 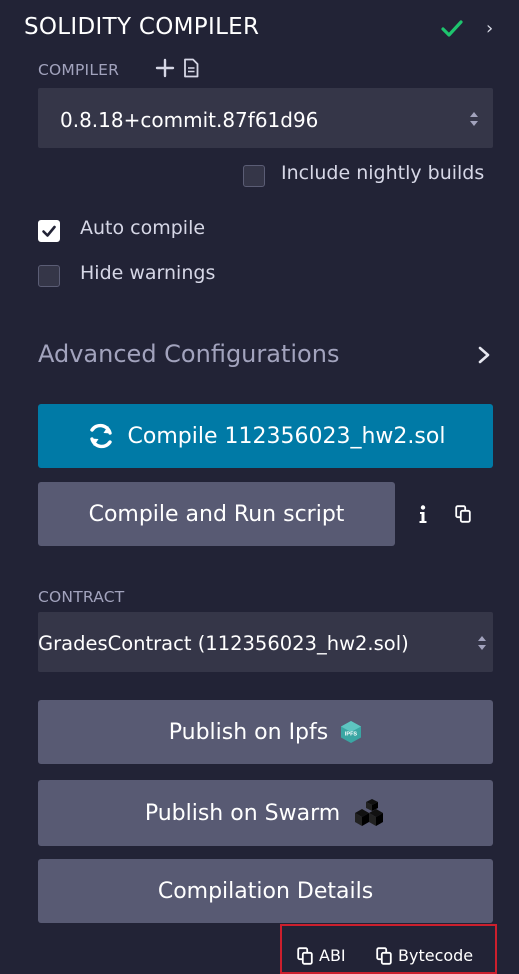 What do you see at coordinates (79, 70) in the screenshot?
I see `compiler-section-label: COMPILER` at bounding box center [79, 70].